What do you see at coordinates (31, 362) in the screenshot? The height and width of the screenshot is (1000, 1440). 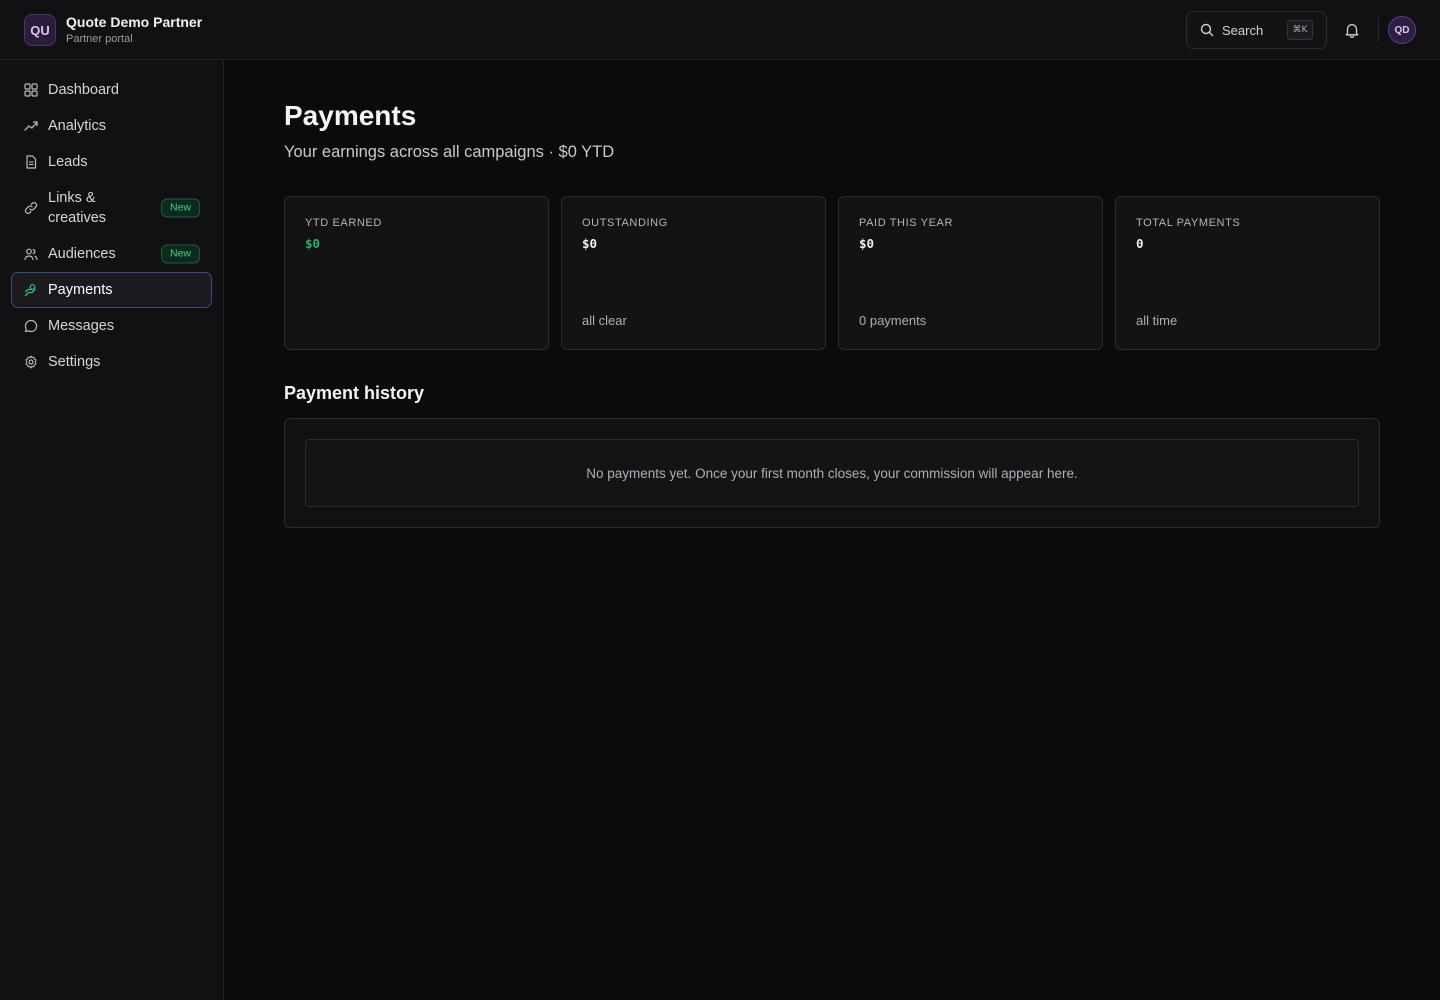 I see `gear-icon` at bounding box center [31, 362].